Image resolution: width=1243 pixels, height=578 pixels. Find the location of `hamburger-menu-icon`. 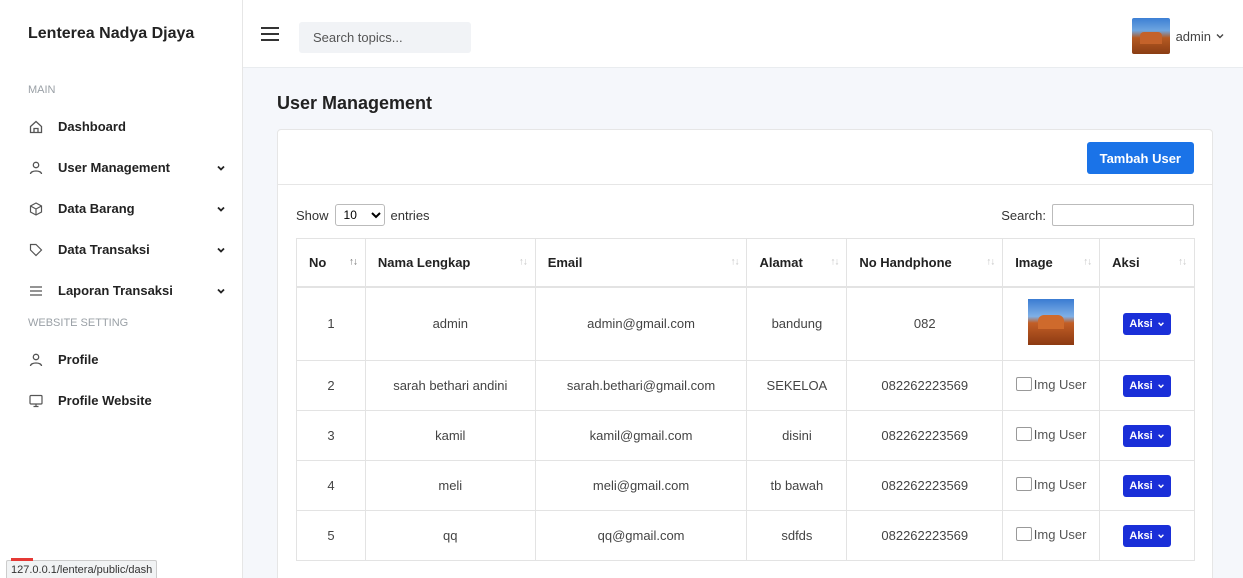

hamburger-menu-icon is located at coordinates (270, 34).